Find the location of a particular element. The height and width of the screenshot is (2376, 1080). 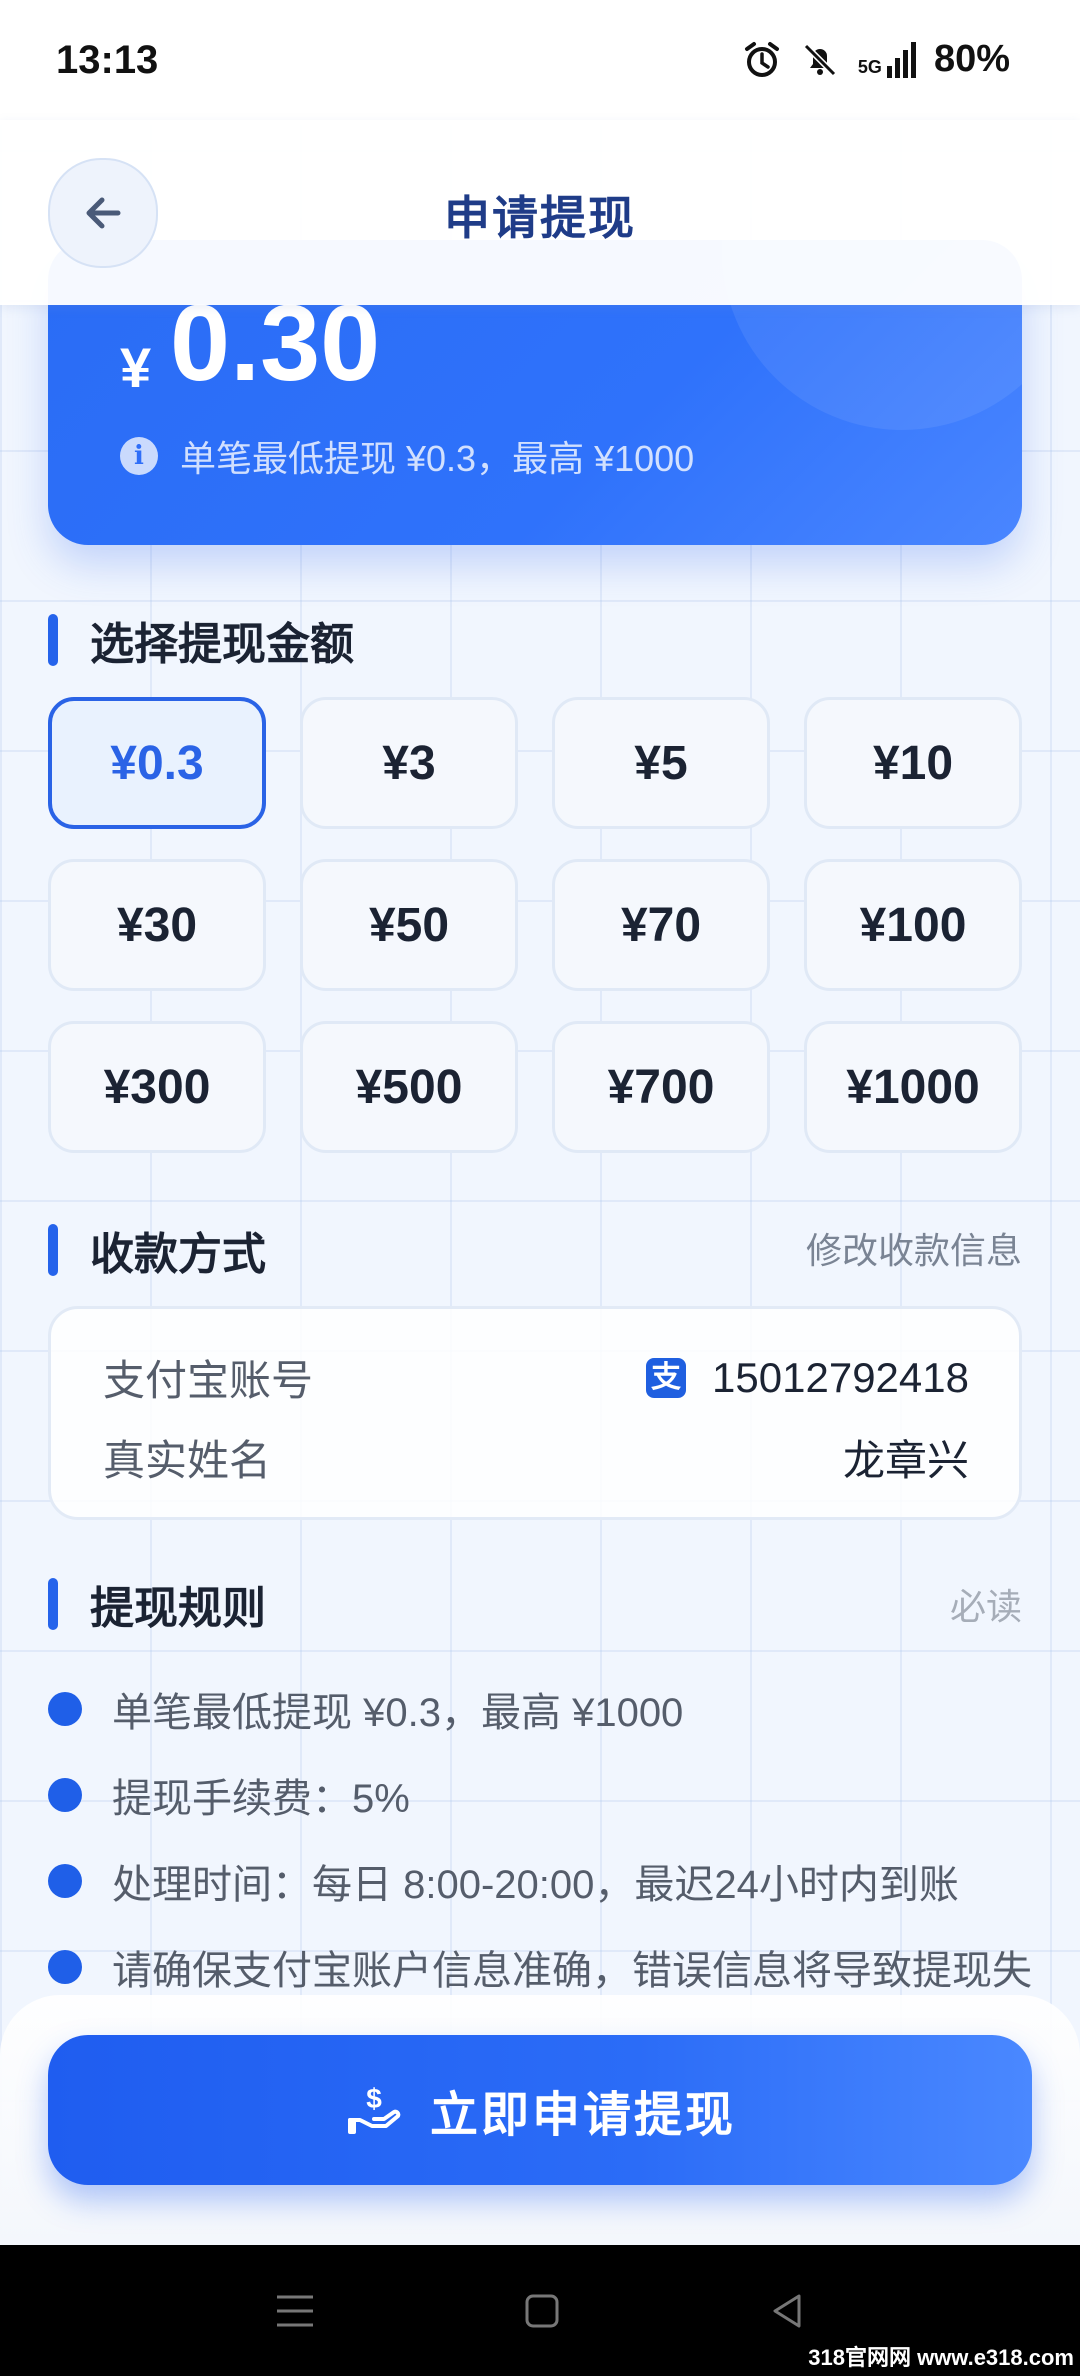

real-name-label: 真实姓名 is located at coordinates (187, 1460).